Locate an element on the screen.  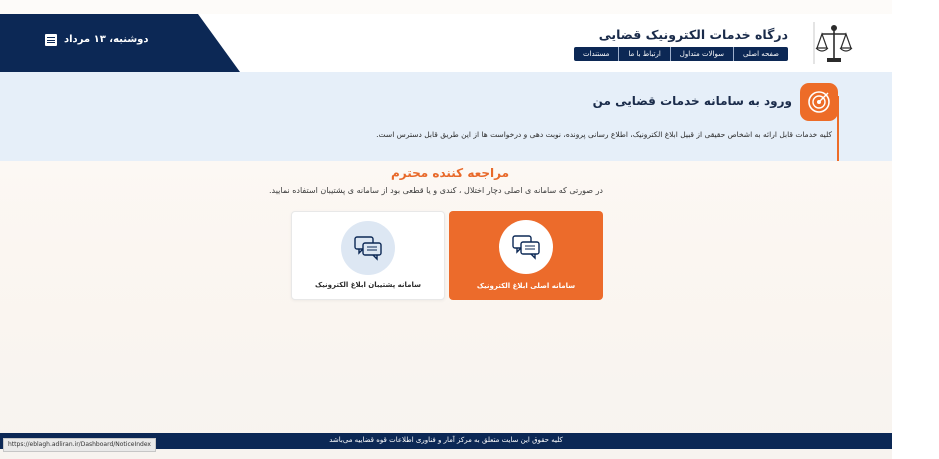
judiciary-emblem-icon is located at coordinates (833, 43).